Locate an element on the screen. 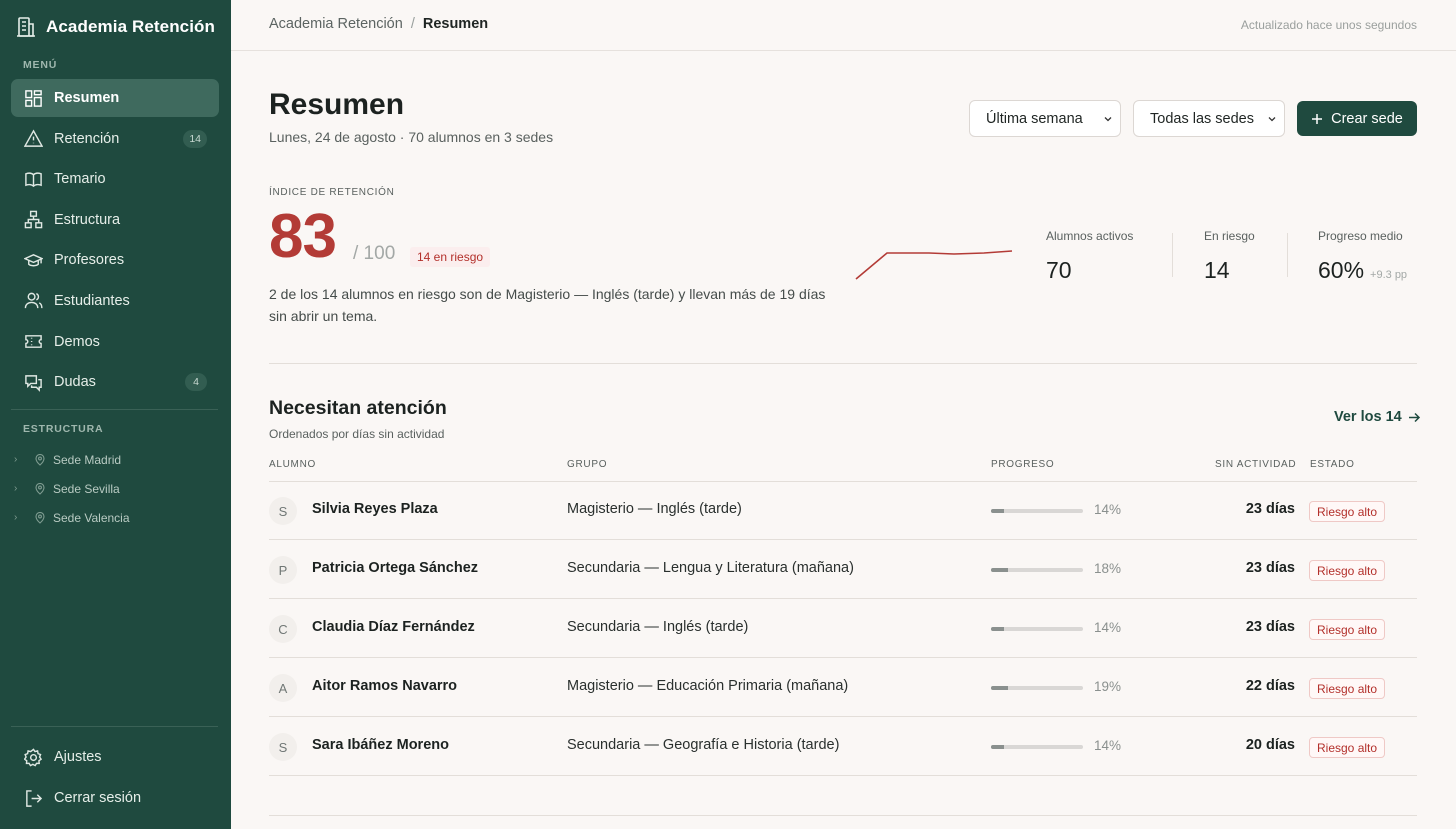 The image size is (1456, 829). sidebar-item-dudas: Dudas 4 is located at coordinates (115, 382).